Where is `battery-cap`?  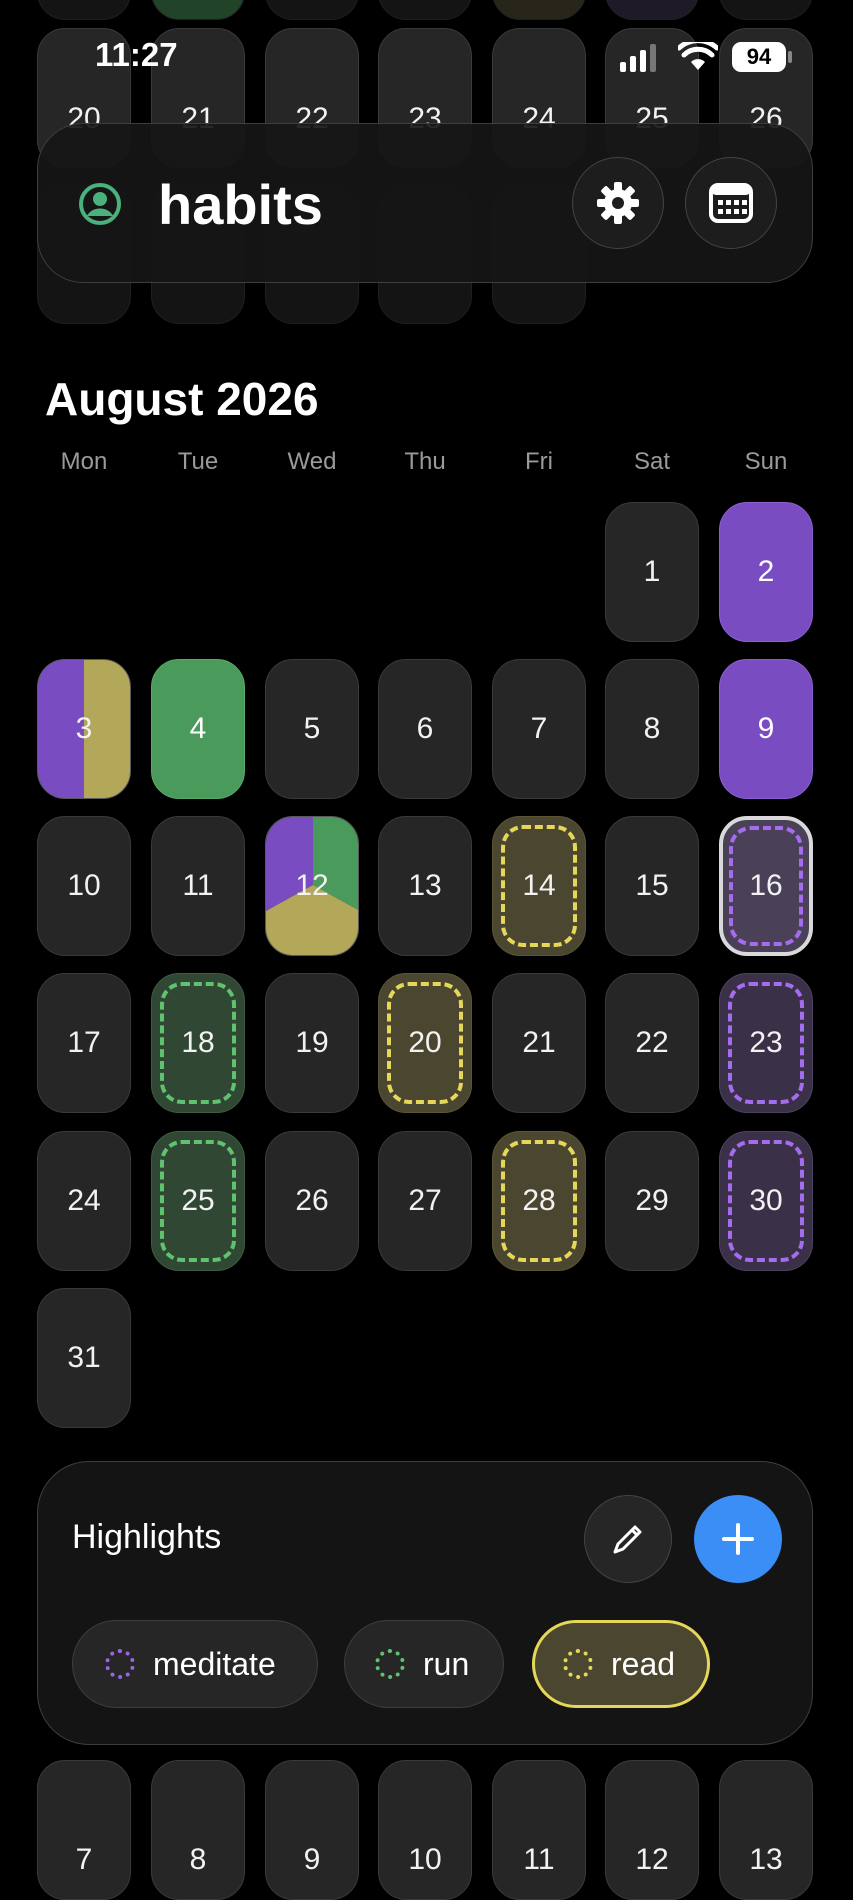
battery-cap is located at coordinates (790, 57).